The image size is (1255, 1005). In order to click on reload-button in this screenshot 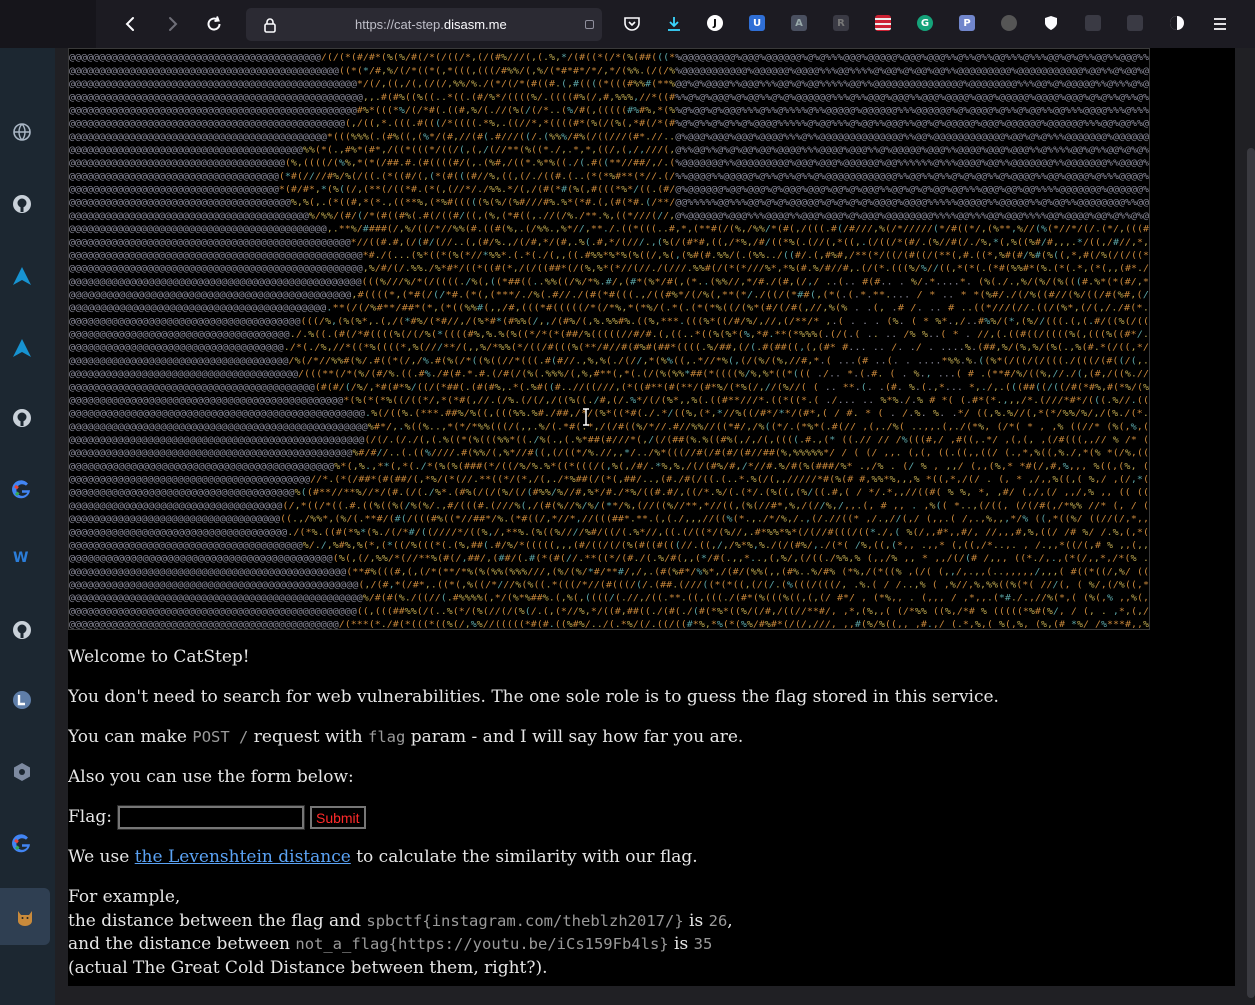, I will do `click(214, 24)`.